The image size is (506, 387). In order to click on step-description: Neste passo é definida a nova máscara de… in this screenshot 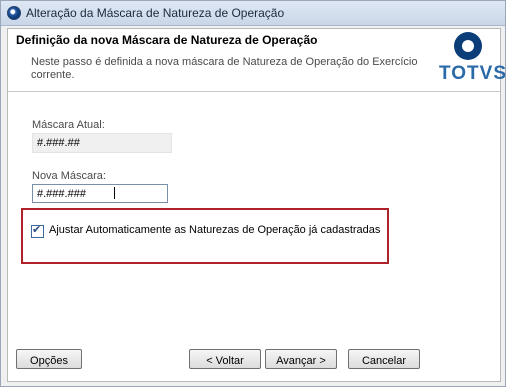, I will do `click(224, 68)`.